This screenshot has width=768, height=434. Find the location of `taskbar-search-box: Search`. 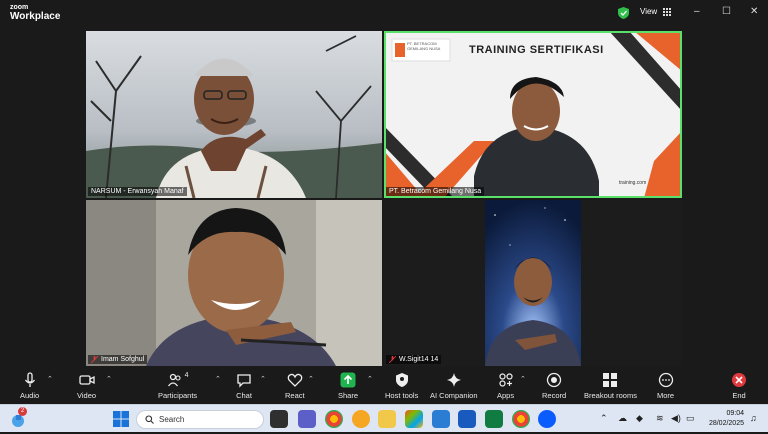

taskbar-search-box: Search is located at coordinates (200, 419).